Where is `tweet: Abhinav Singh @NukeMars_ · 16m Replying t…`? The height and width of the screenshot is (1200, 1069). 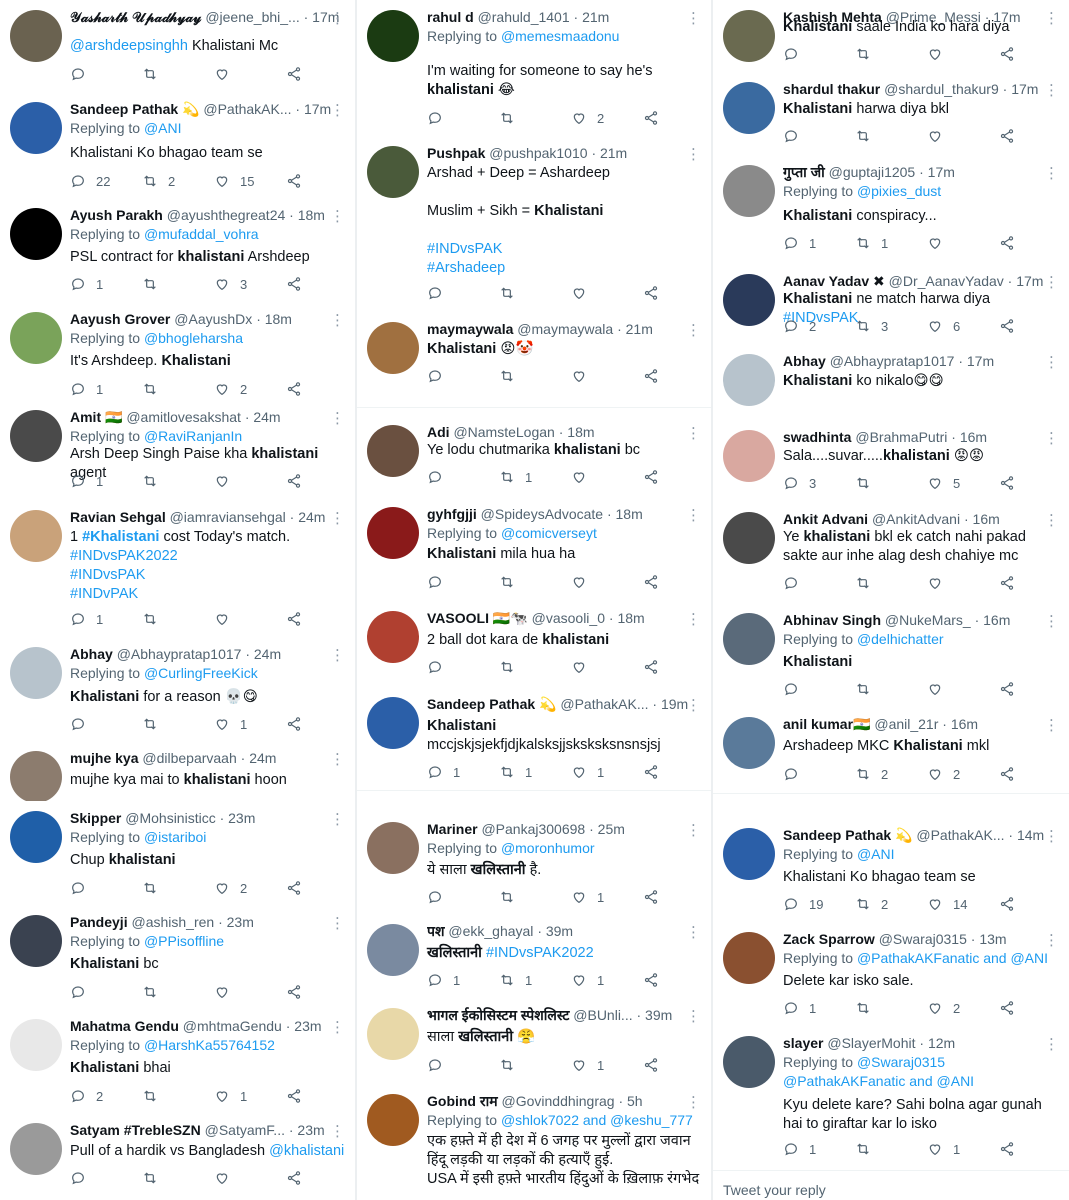
tweet: Abhinav Singh @NukeMars_ · 16m Replying t… is located at coordinates (891, 655).